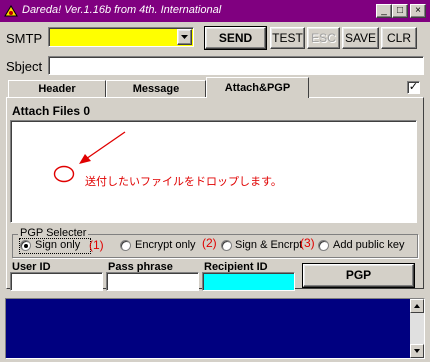  I want to click on pgp-option-sign-only: Sign only, so click(55, 246).